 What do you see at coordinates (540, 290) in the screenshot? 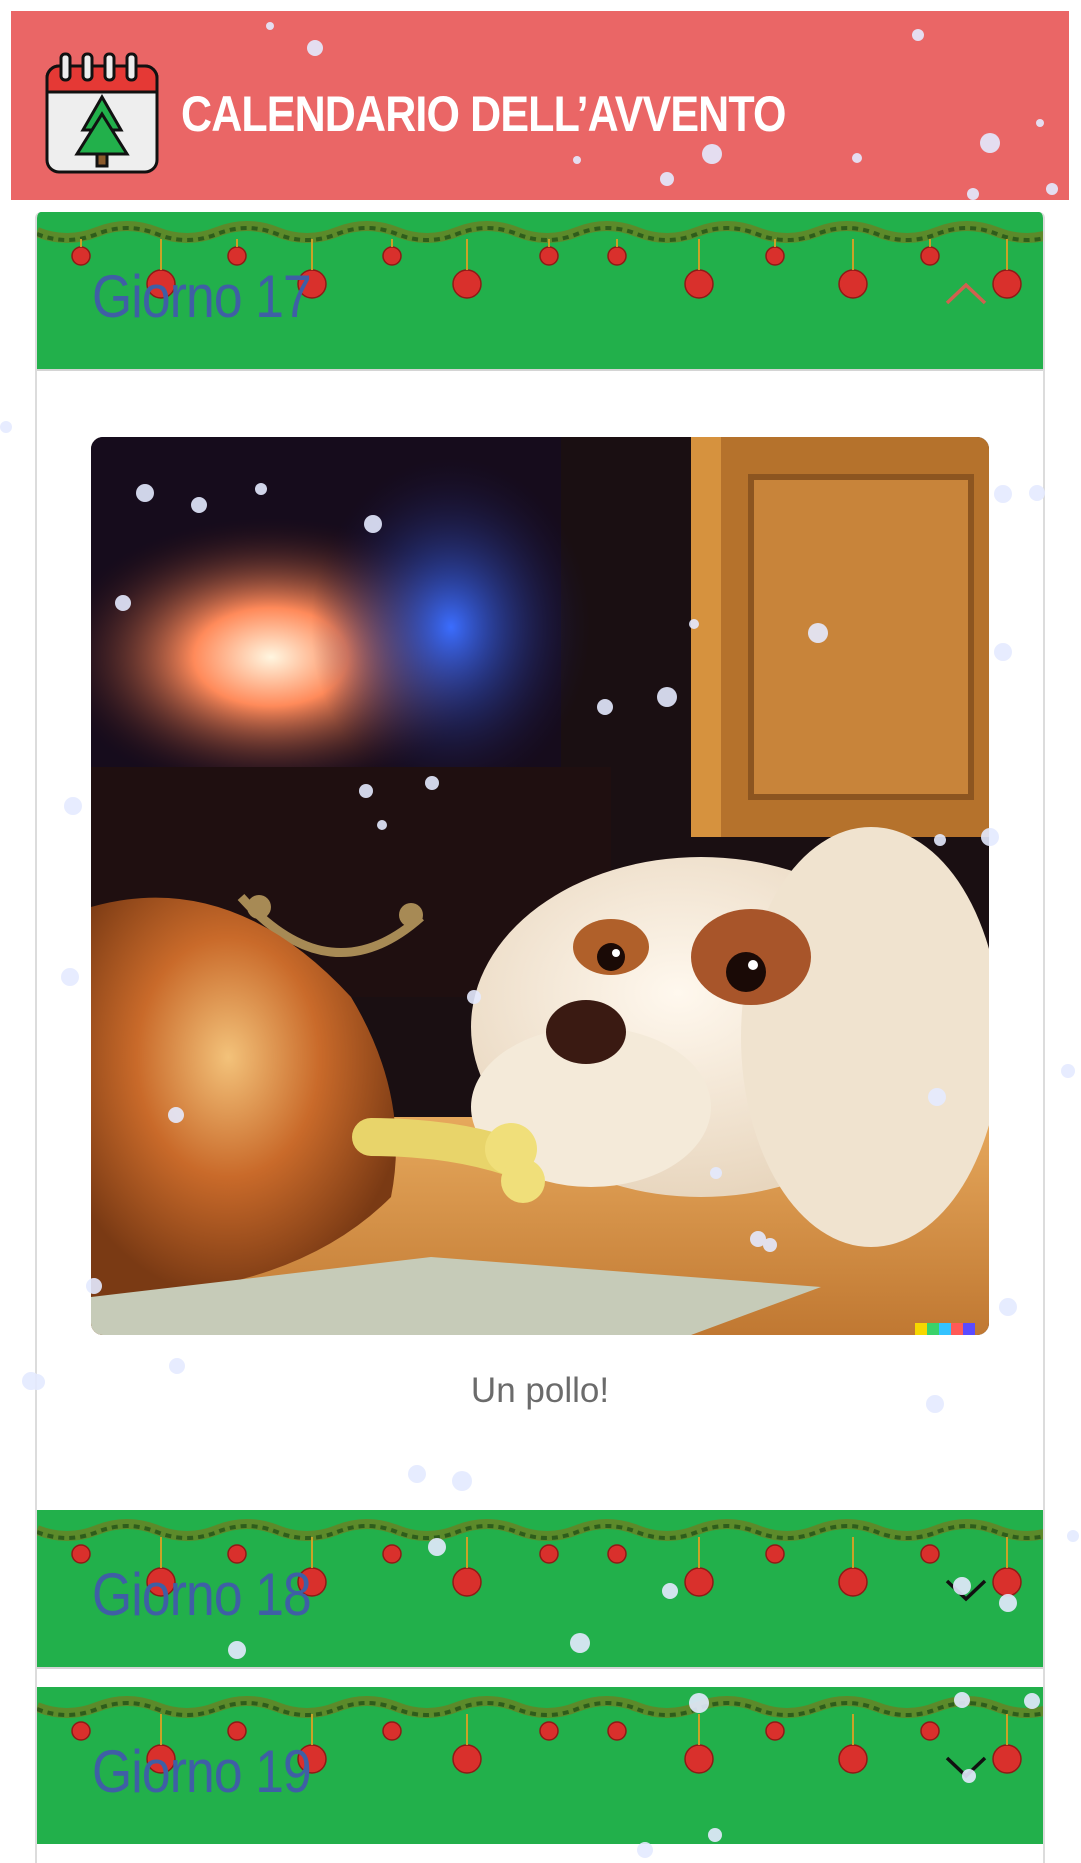
I see `accordion-header-day-17: Giorno 17` at bounding box center [540, 290].